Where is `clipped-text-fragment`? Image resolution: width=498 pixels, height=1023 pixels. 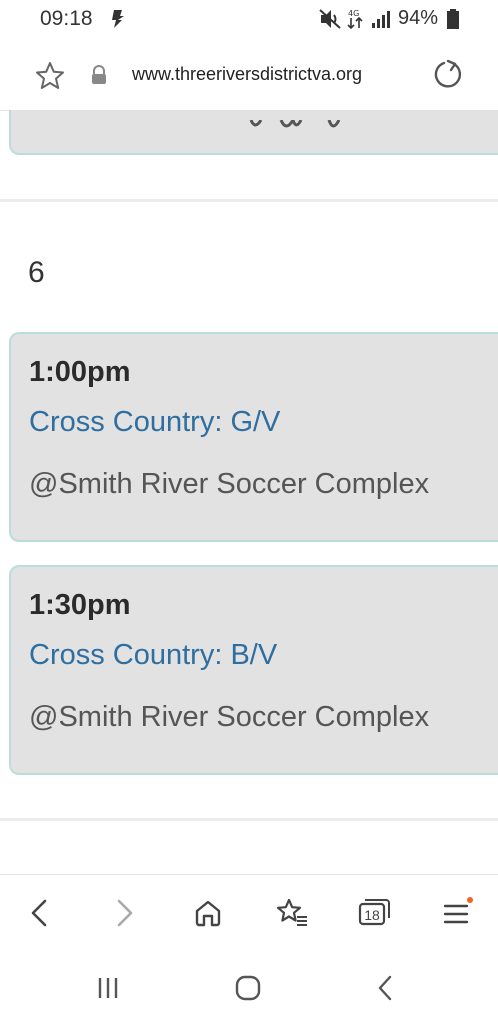
clipped-text-fragment is located at coordinates (295, 124).